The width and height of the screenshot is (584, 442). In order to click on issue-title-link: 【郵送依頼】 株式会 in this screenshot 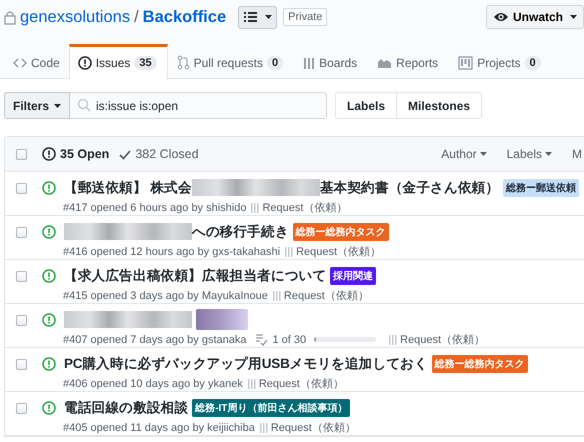, I will do `click(128, 187)`.